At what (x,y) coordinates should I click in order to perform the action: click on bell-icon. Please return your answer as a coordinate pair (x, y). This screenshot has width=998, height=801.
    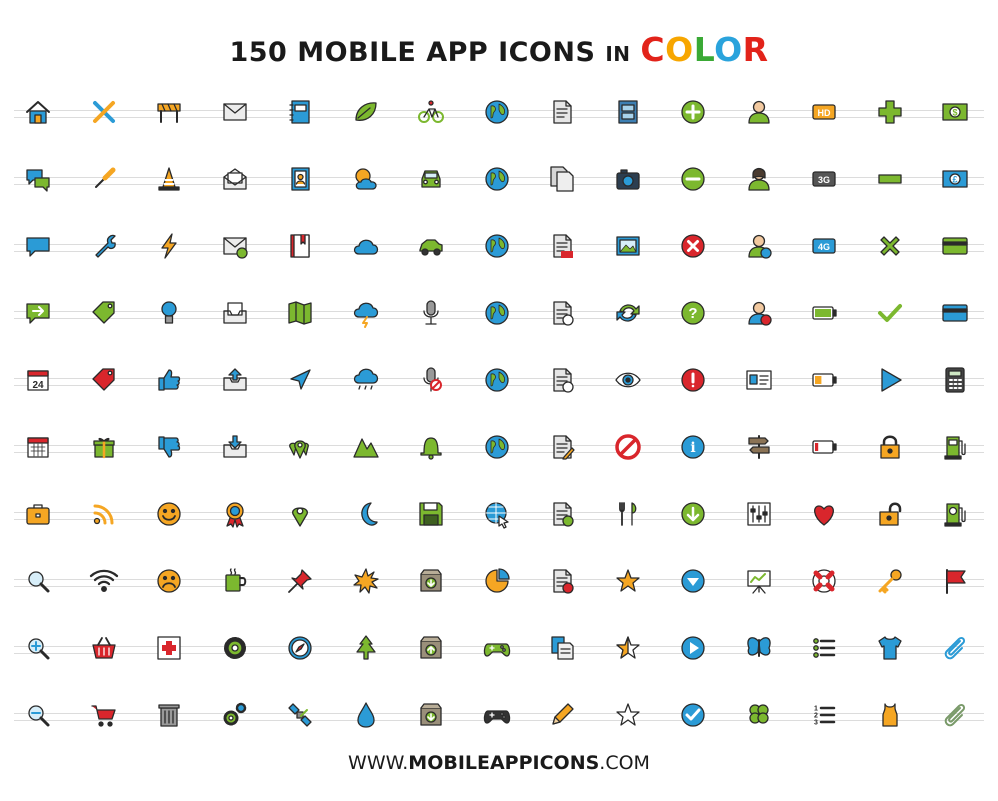
    Looking at the image, I should click on (431, 447).